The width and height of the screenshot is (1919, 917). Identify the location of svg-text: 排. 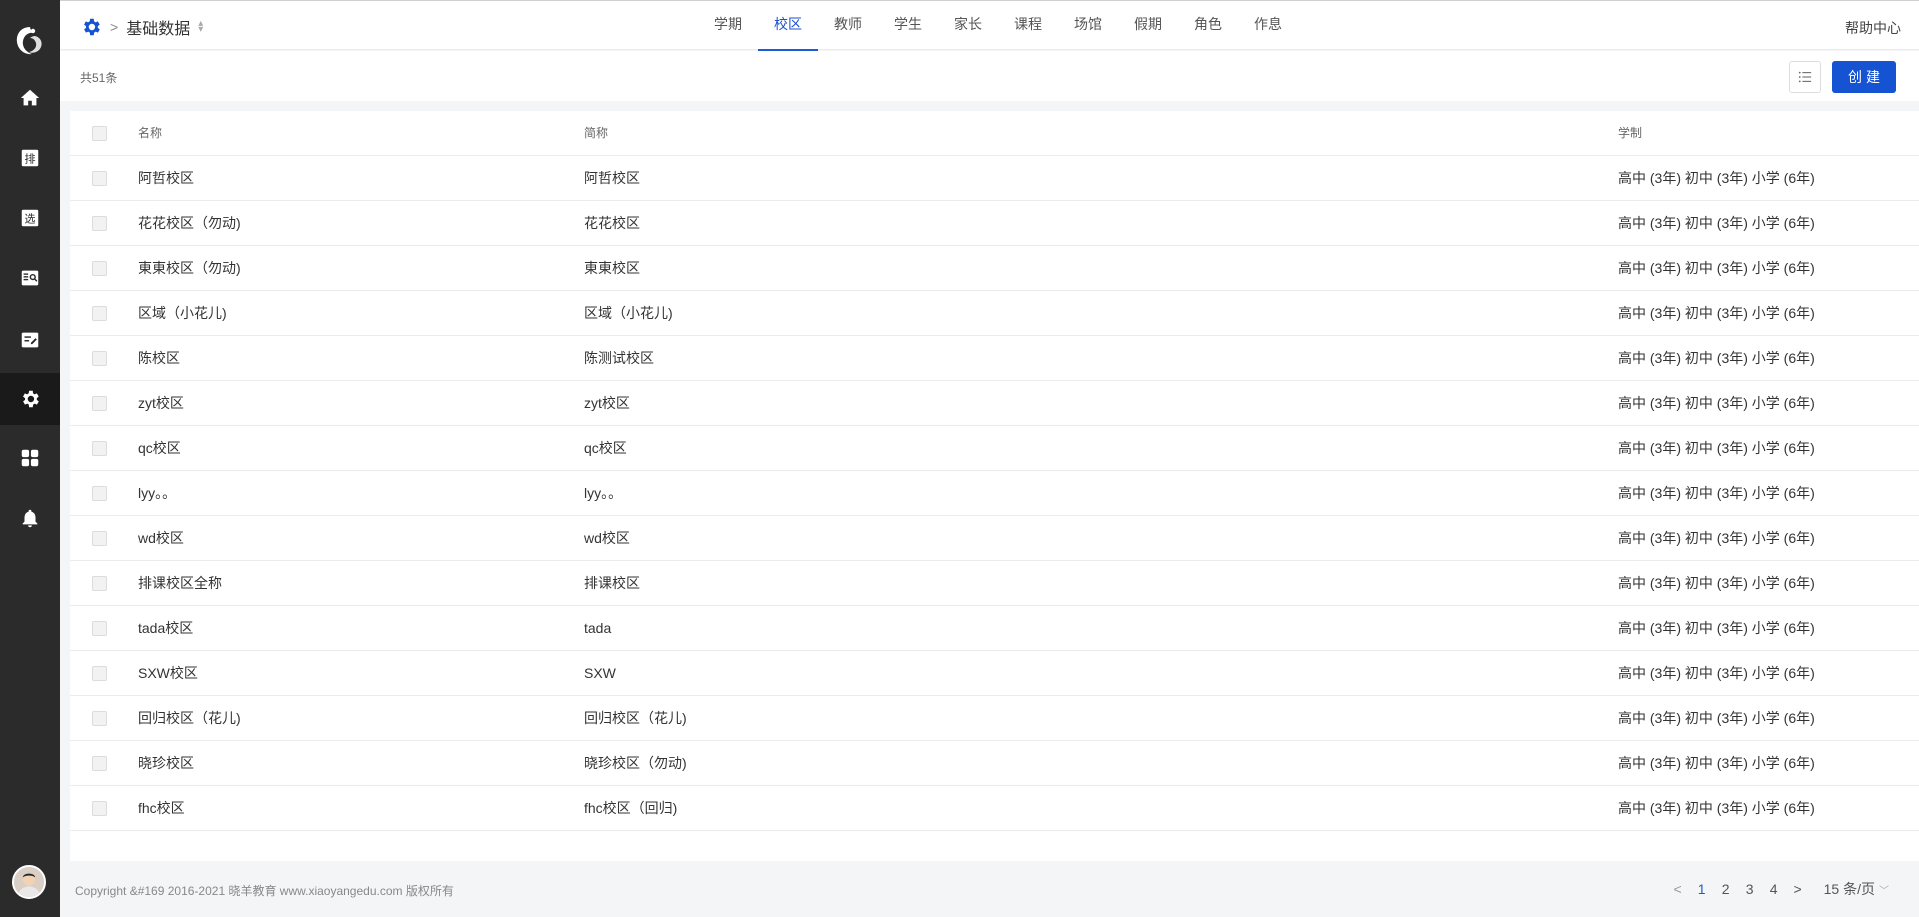
(30, 159).